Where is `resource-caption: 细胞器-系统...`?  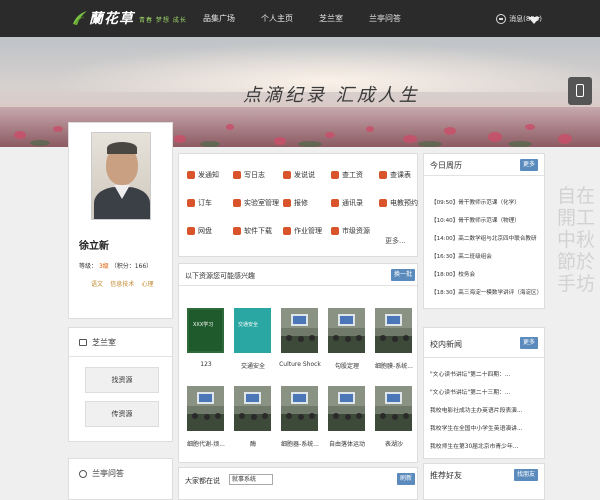
resource-caption: 细胞器-系统... is located at coordinates (300, 443).